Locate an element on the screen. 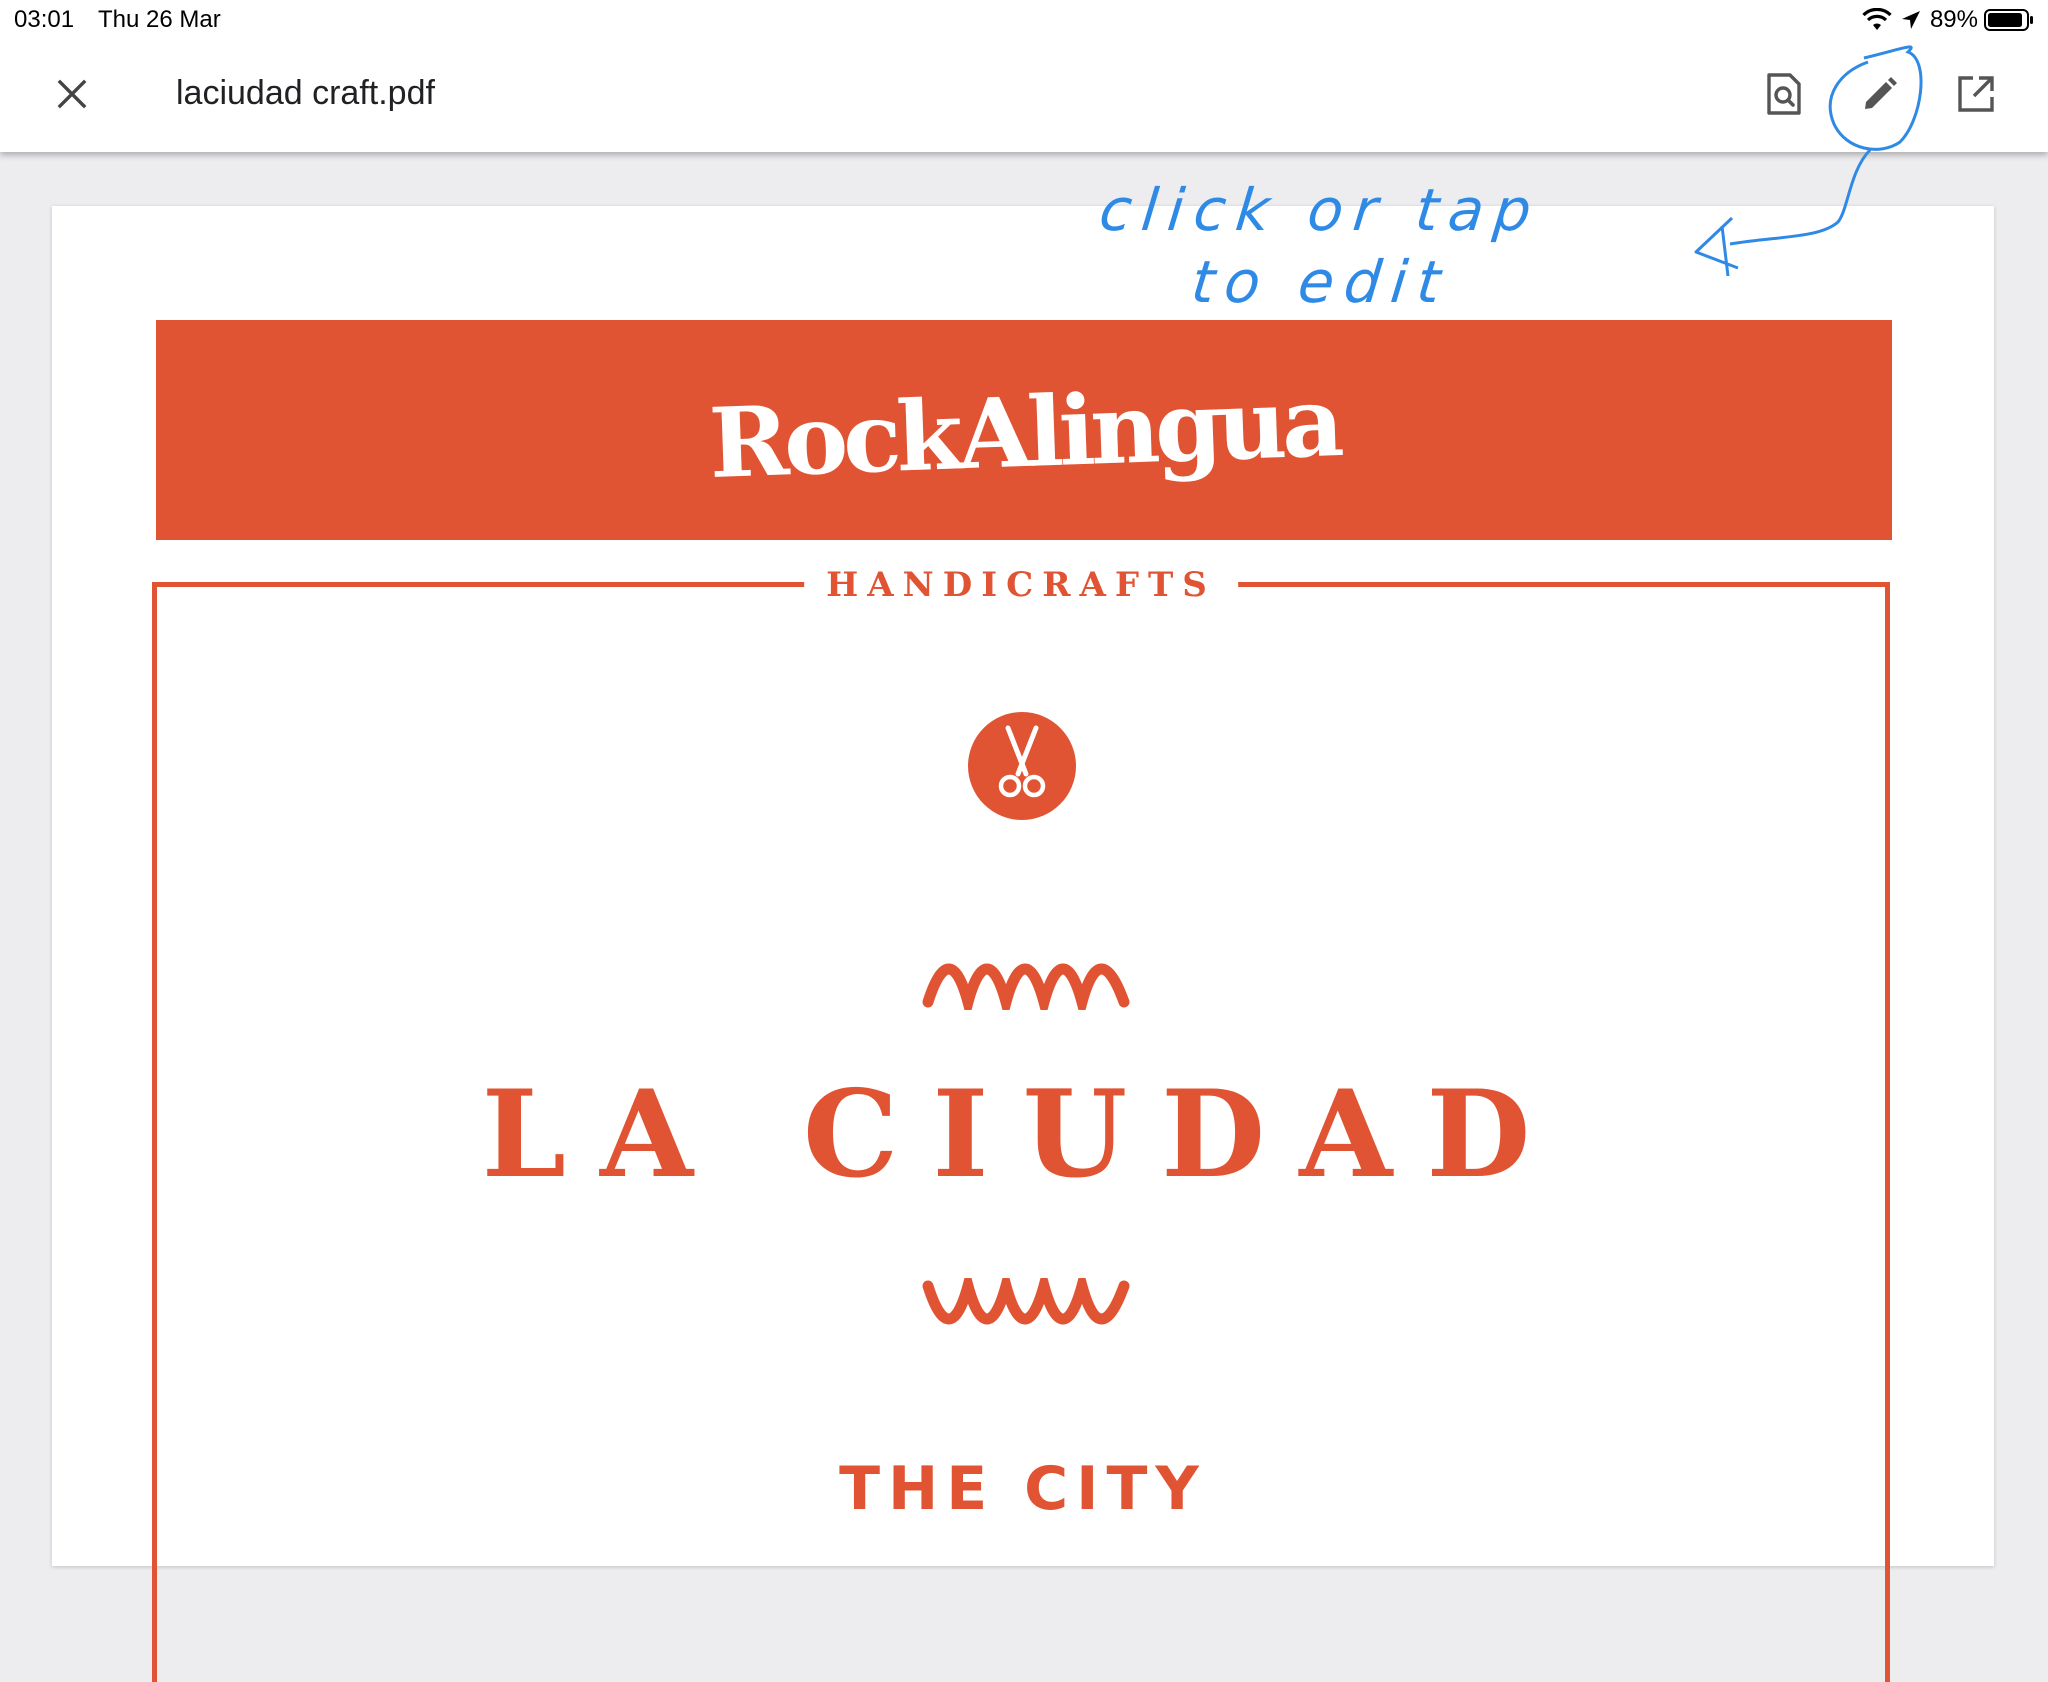 This screenshot has height=1682, width=2048. status-time: 03:01 is located at coordinates (44, 19).